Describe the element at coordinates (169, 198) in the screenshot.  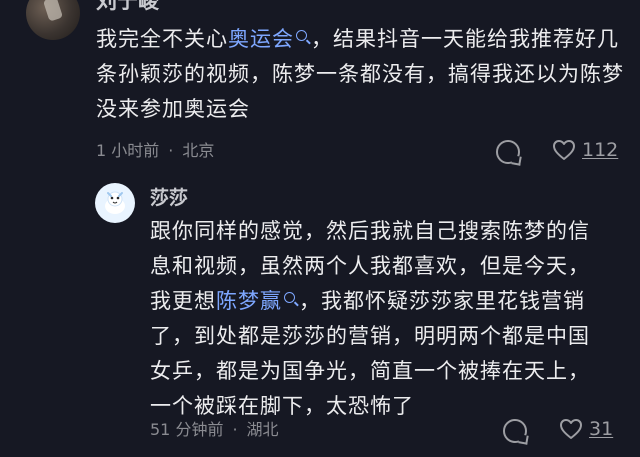
I see `comment-author: 莎莎` at that location.